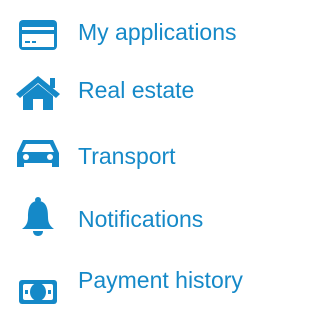 Image resolution: width=320 pixels, height=329 pixels. I want to click on menu-item-my-applications: My applications, so click(135, 34).